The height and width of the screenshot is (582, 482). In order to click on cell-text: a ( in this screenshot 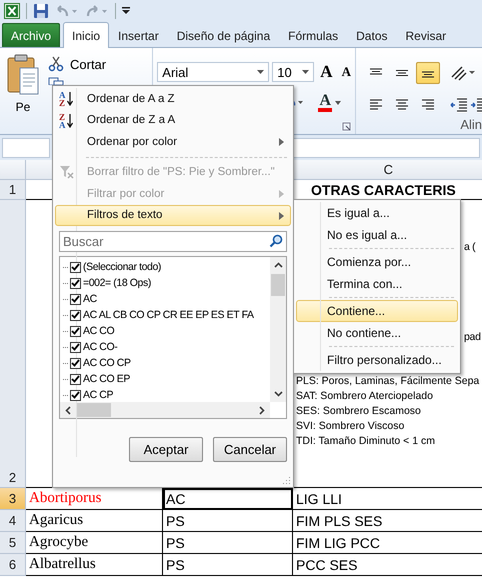, I will do `click(470, 247)`.